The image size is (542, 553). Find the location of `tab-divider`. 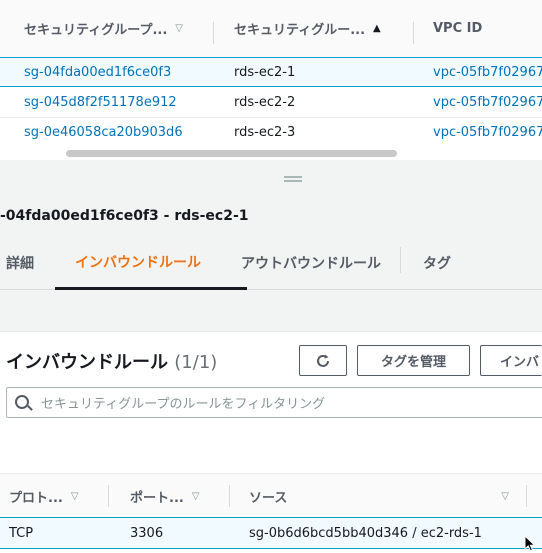

tab-divider is located at coordinates (400, 260).